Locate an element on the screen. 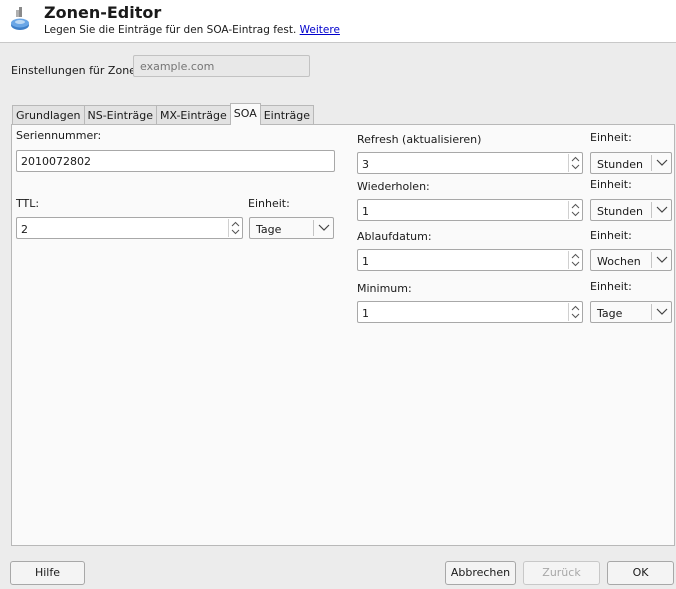 This screenshot has height=589, width=676. tab-label: MX-Einträge is located at coordinates (193, 115).